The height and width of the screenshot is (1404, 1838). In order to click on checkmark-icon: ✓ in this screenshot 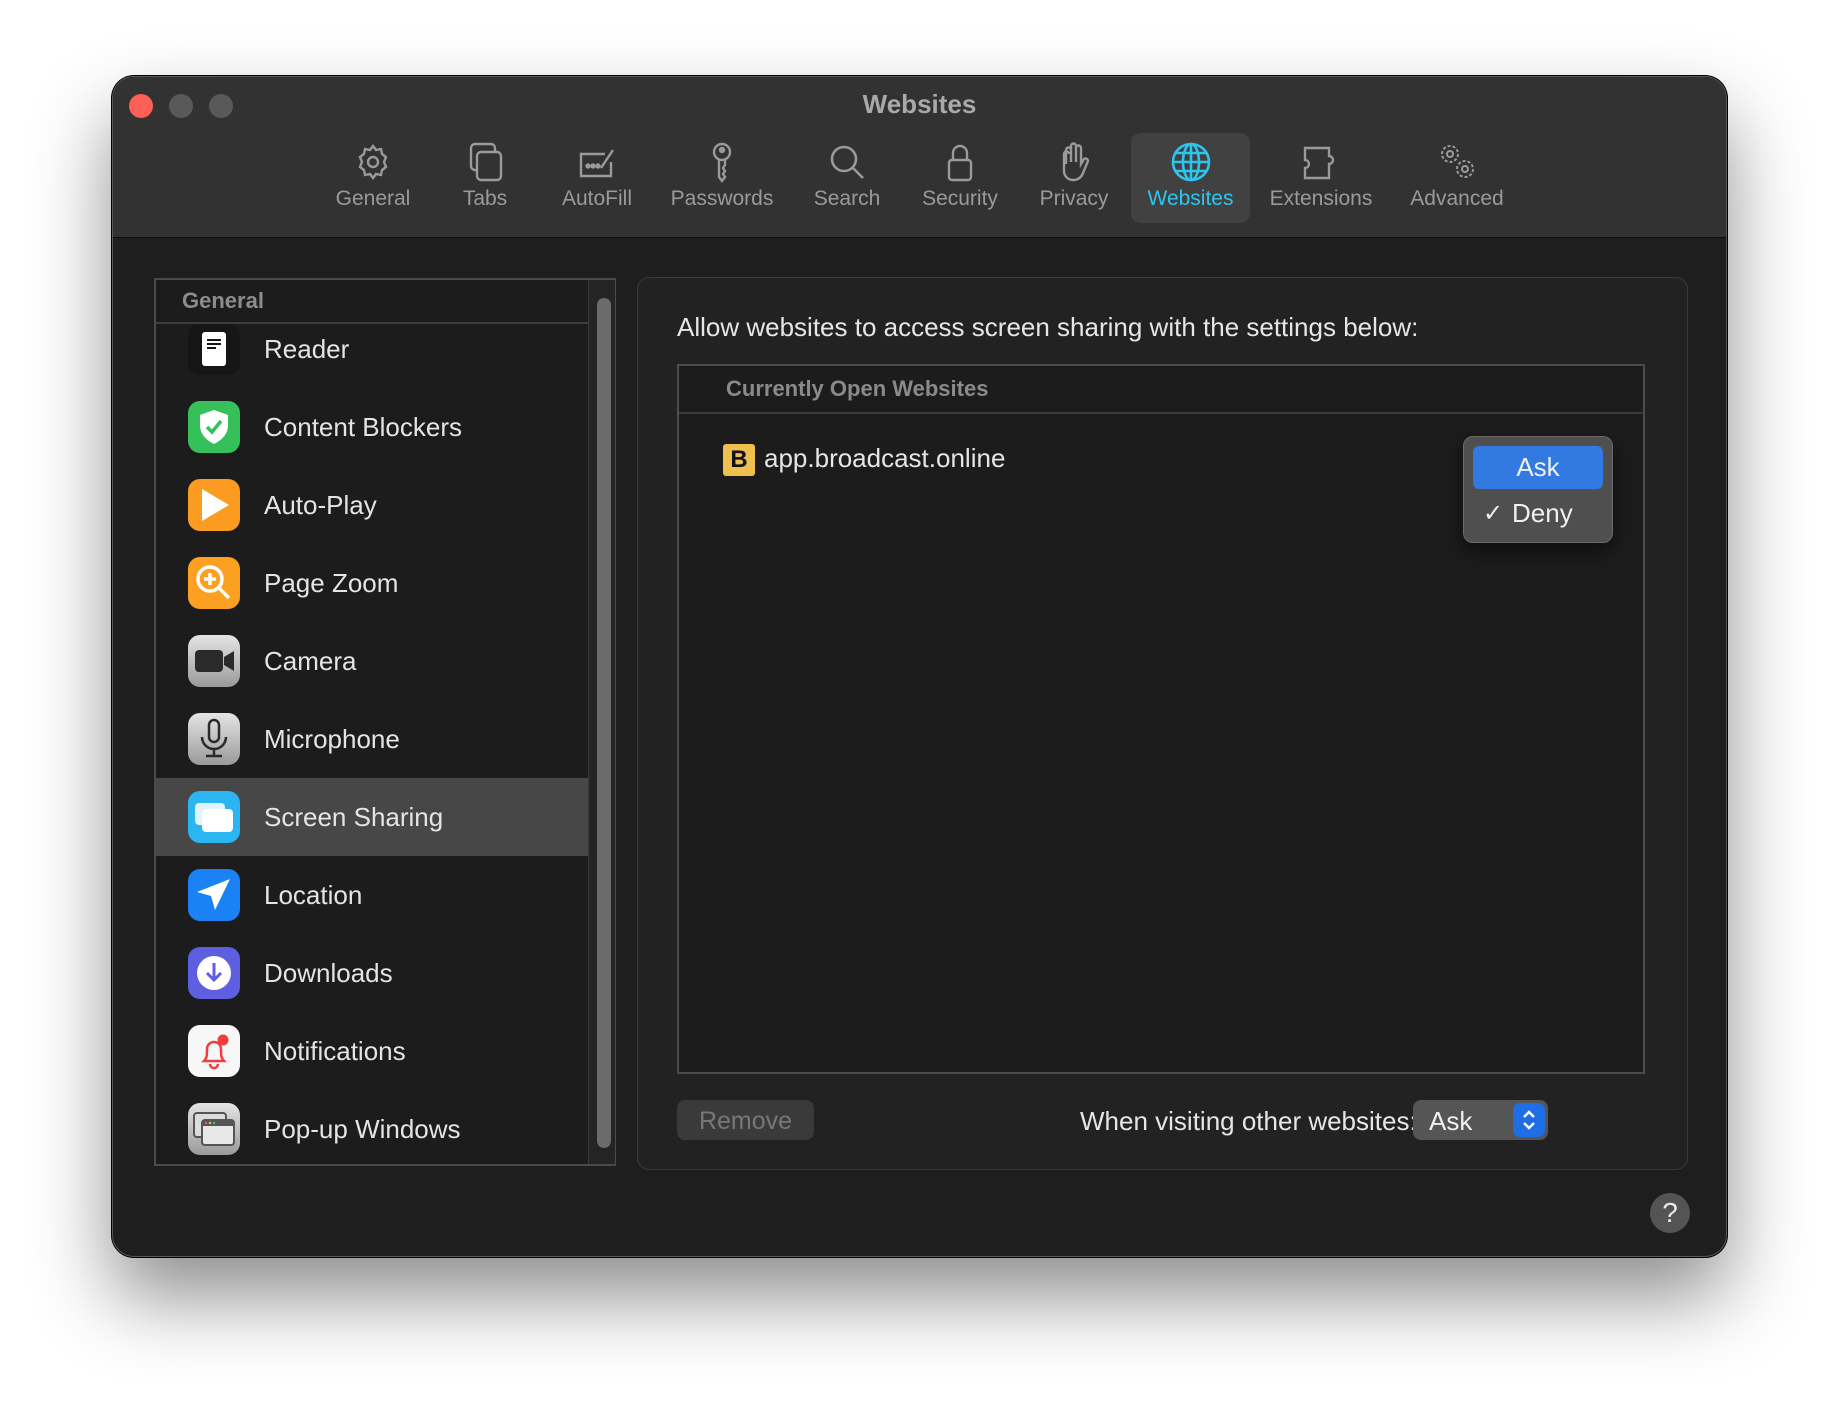, I will do `click(1493, 513)`.